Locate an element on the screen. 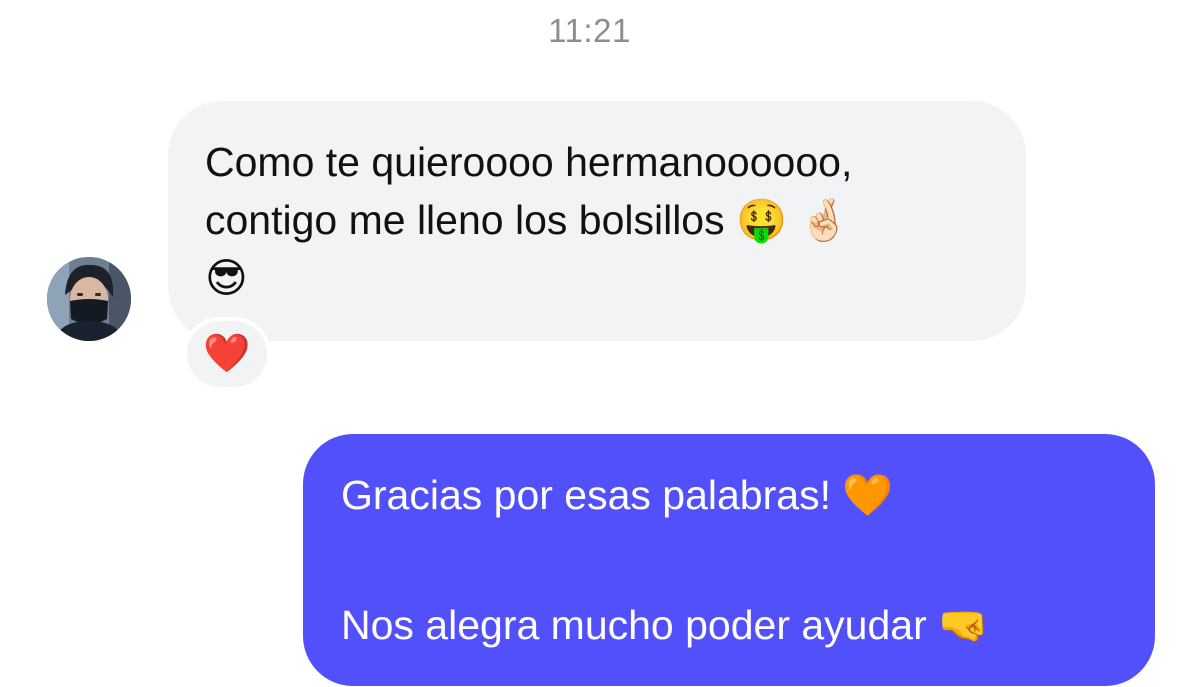 The width and height of the screenshot is (1179, 687). sender-avatar is located at coordinates (89, 299).